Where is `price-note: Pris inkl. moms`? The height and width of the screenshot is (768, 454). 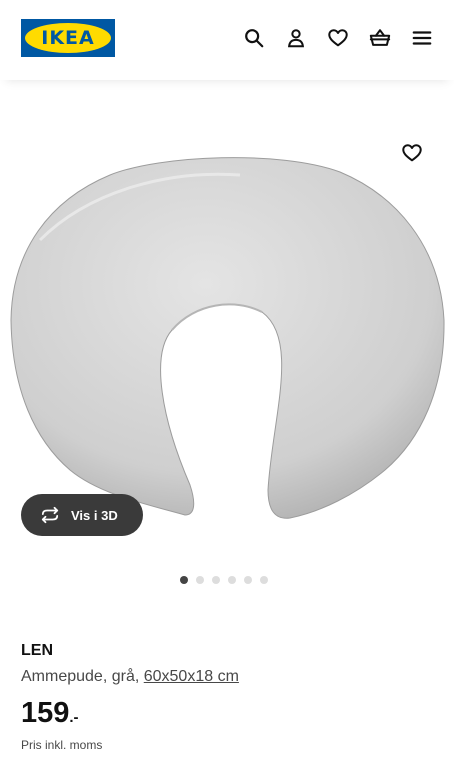
price-note: Pris inkl. moms is located at coordinates (62, 745).